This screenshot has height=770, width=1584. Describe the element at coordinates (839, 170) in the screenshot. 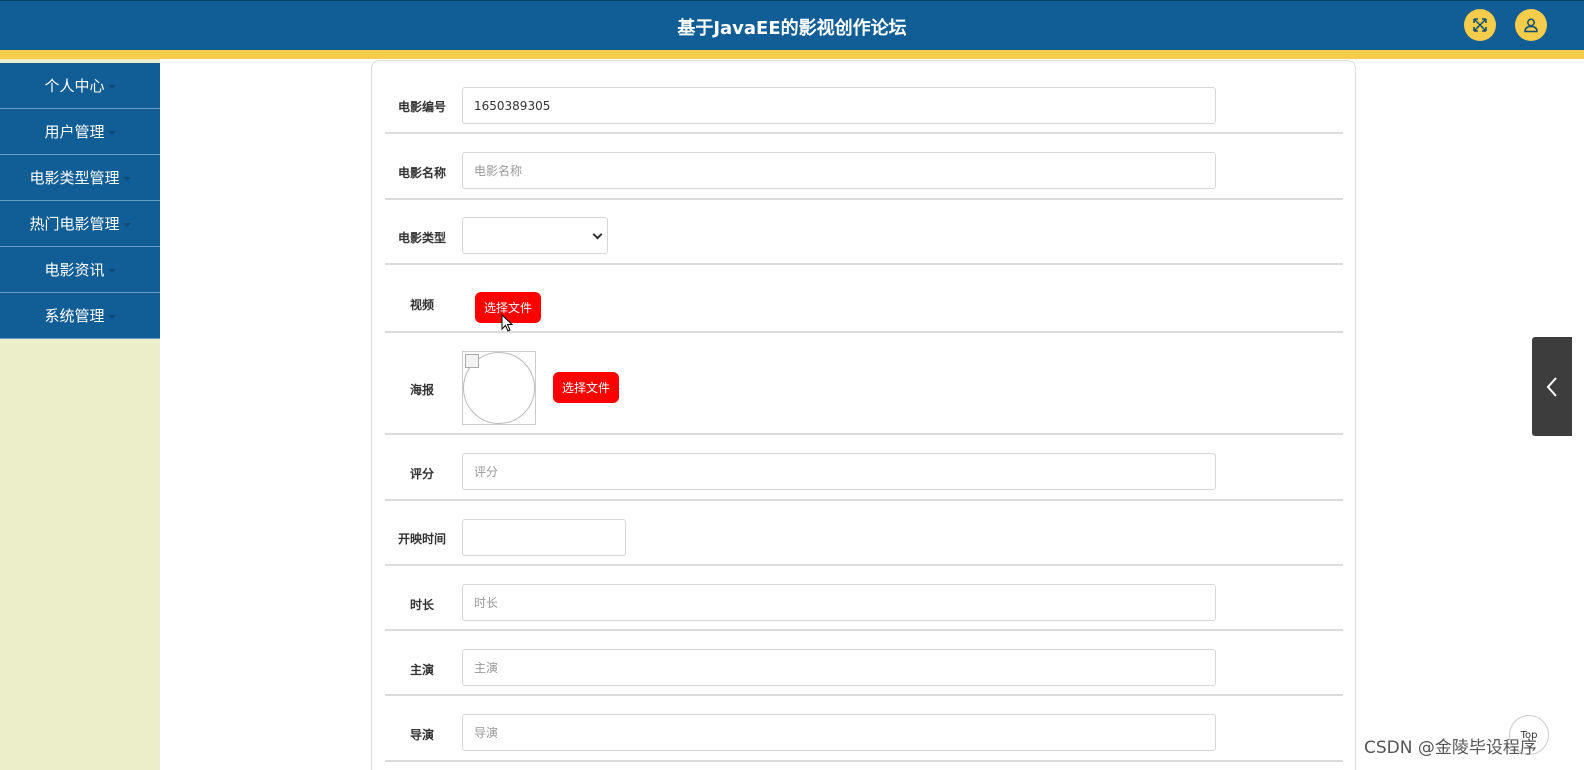

I see `movie-name-input: 电影名称` at that location.